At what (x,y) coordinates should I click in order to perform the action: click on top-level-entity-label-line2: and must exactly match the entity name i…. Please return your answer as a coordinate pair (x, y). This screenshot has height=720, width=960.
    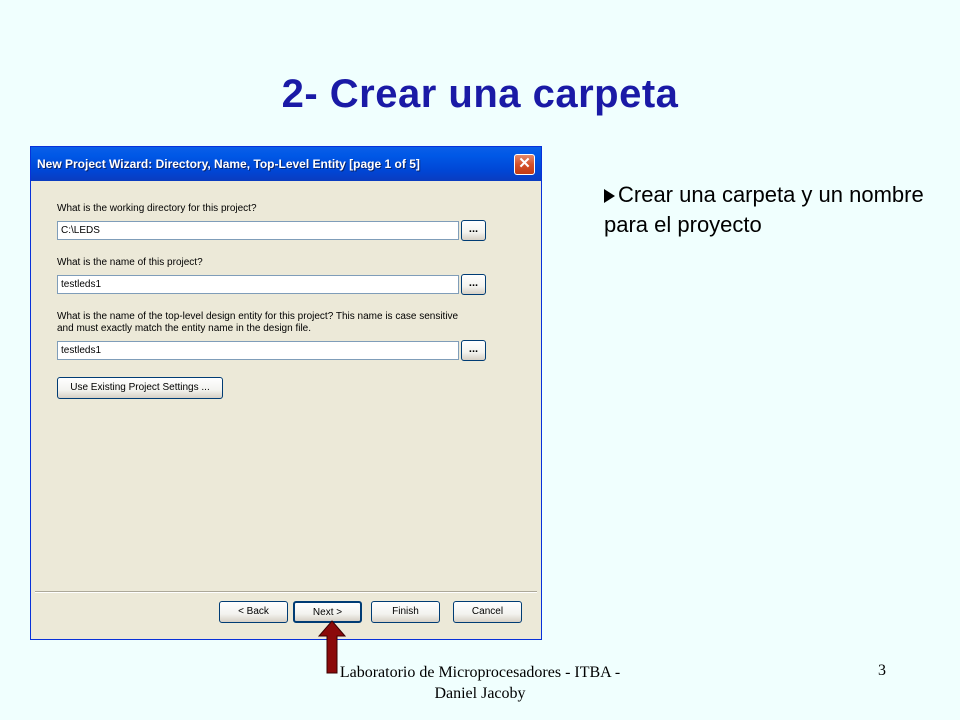
    Looking at the image, I should click on (184, 328).